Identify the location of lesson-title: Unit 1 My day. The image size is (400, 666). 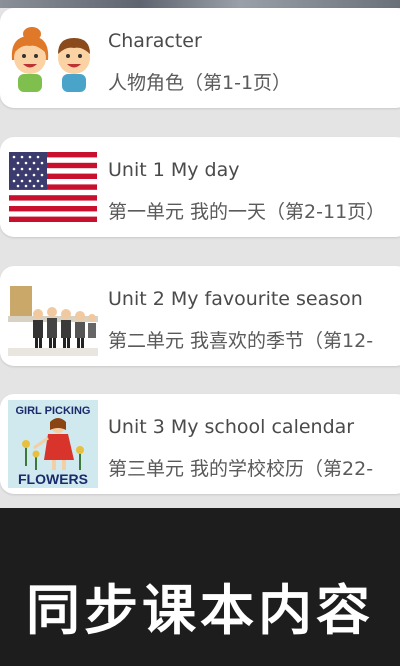
(174, 170).